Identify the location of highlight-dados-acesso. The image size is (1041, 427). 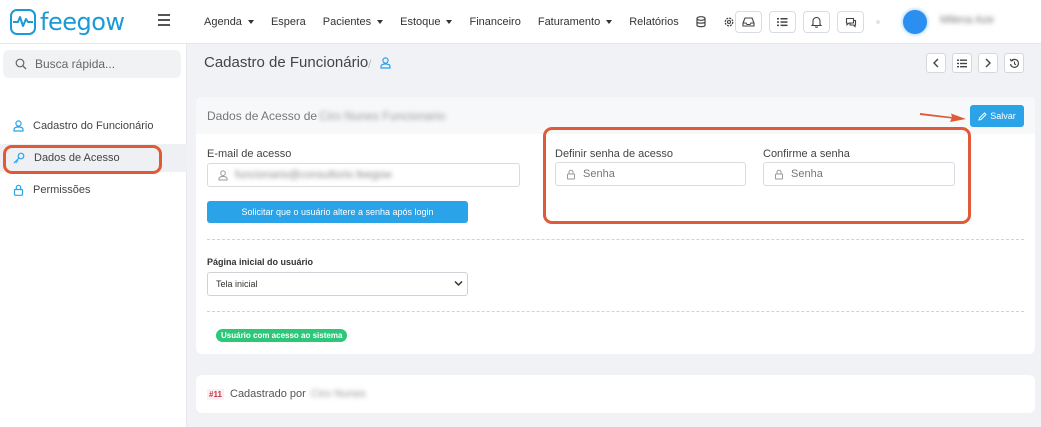
(82, 159).